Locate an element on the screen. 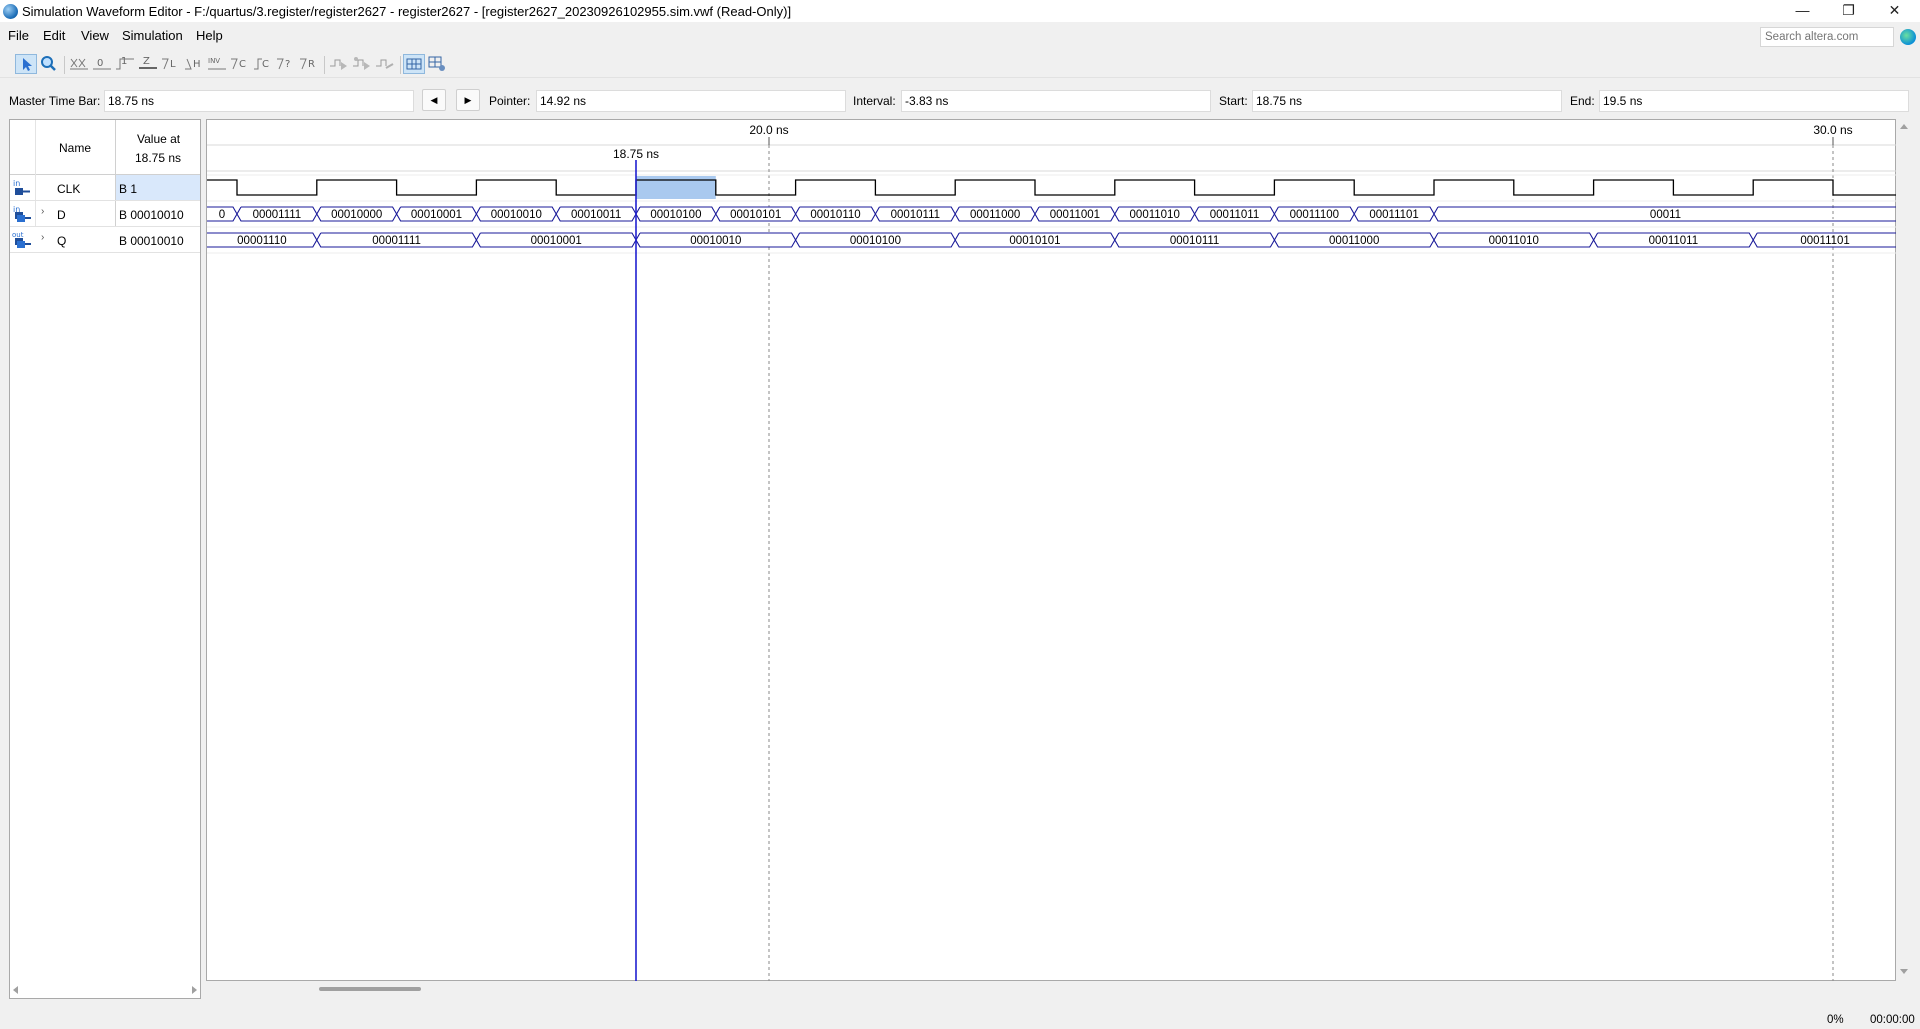 The width and height of the screenshot is (1920, 1029). signal-value-q: B 00010010 is located at coordinates (151, 241).